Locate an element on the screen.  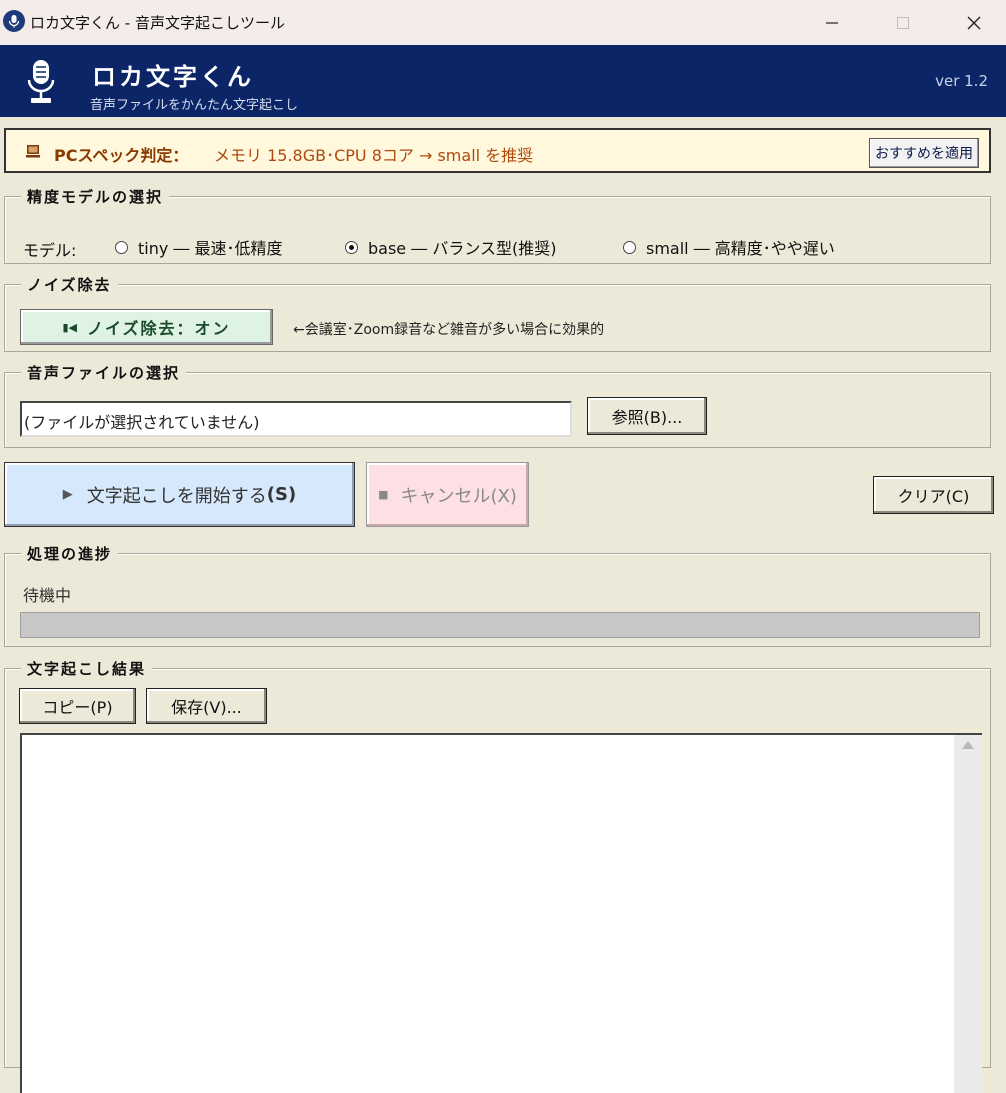
noise-toggle-button: ▮◀ ノイズ除去：オン is located at coordinates (146, 327).